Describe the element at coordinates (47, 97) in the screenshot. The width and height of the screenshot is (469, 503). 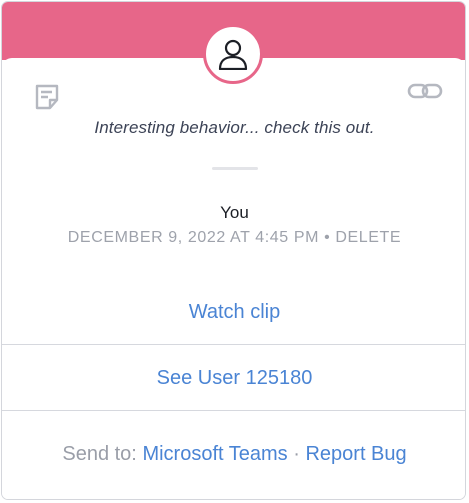
I see `note-icon` at that location.